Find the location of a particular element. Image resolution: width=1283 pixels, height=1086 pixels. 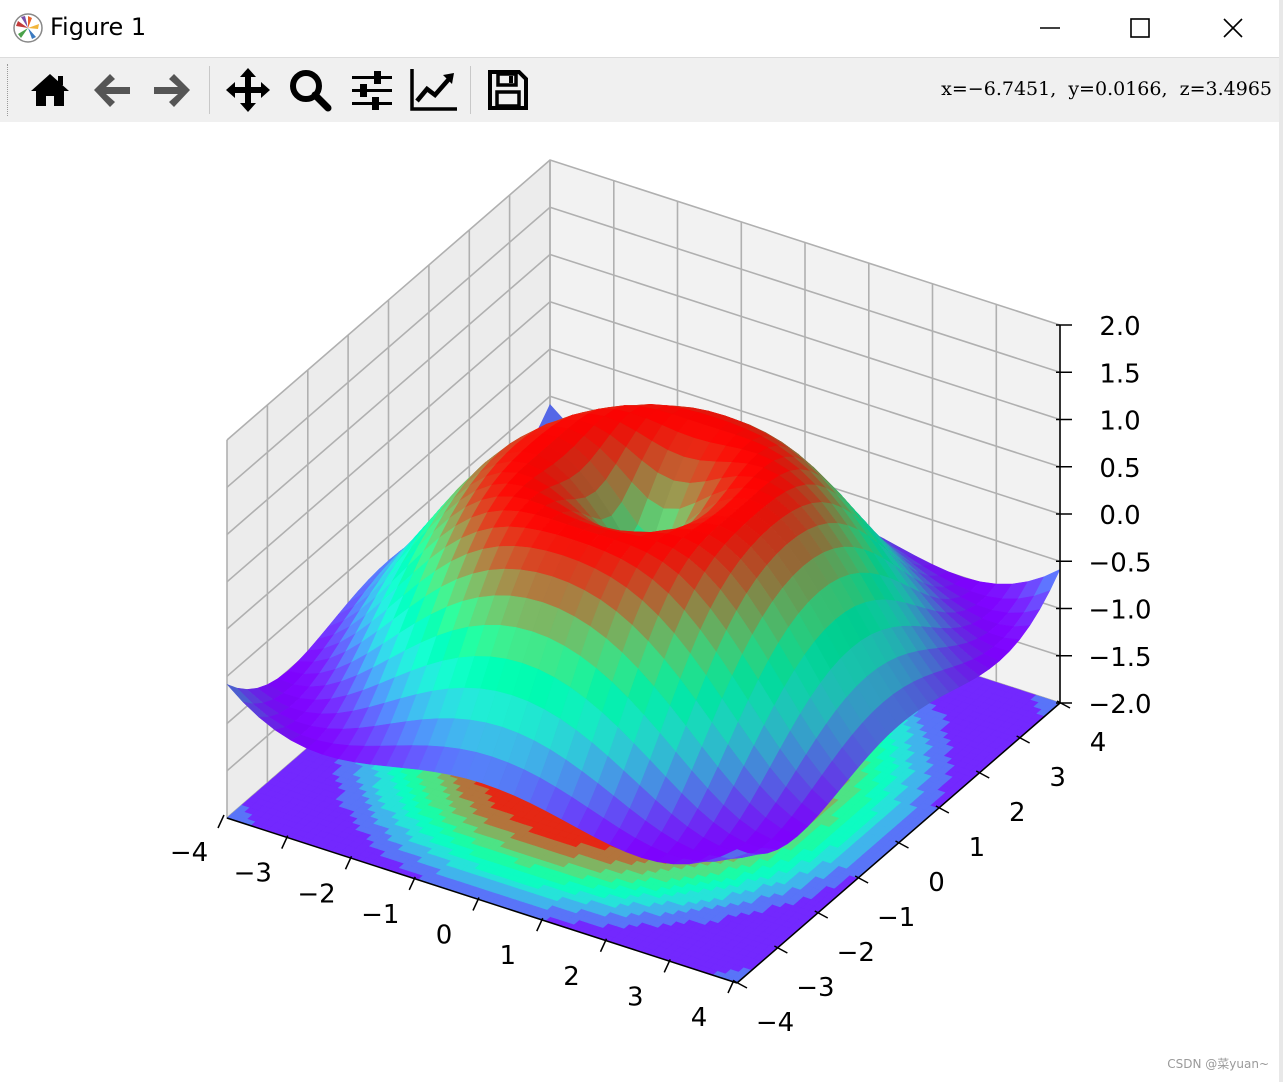

subplots-button is located at coordinates (372, 90).